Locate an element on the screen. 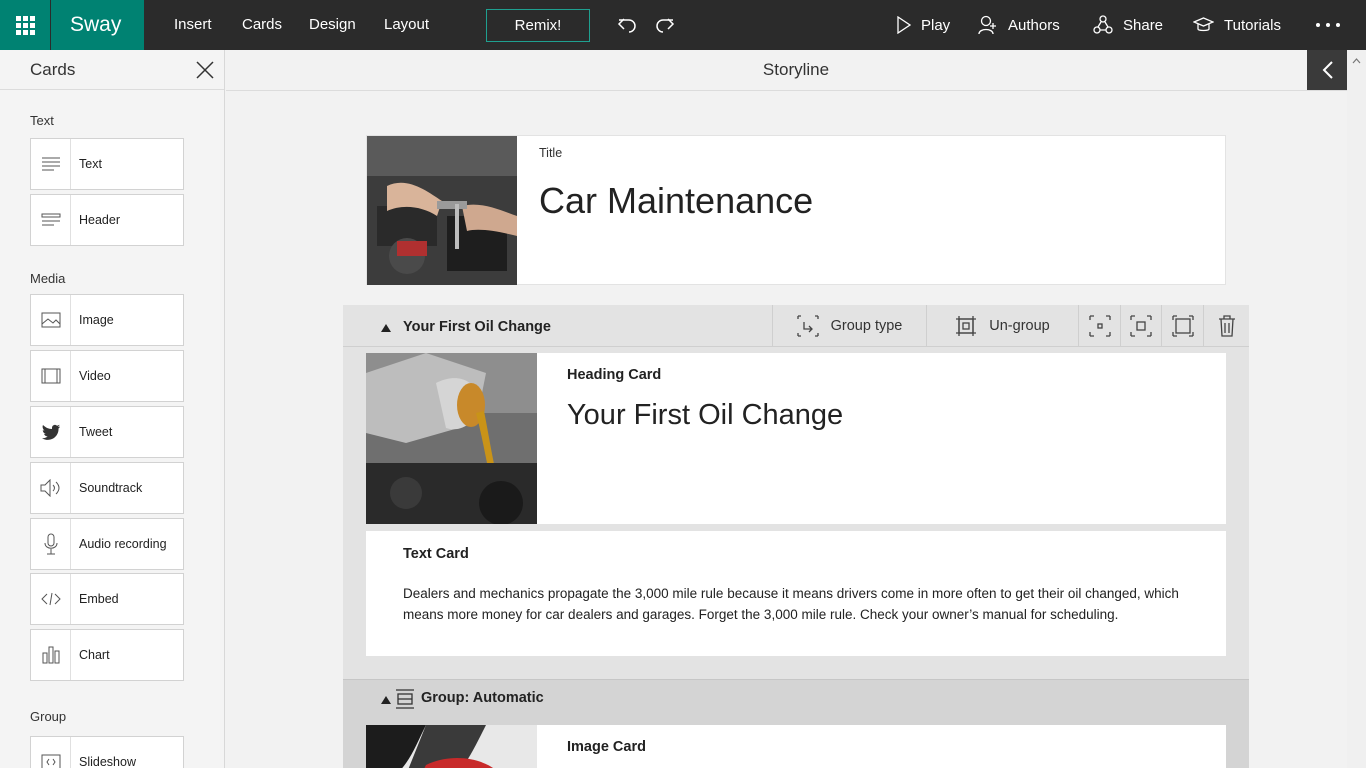 This screenshot has width=1366, height=768. ellipsis-icon is located at coordinates (1318, 25).